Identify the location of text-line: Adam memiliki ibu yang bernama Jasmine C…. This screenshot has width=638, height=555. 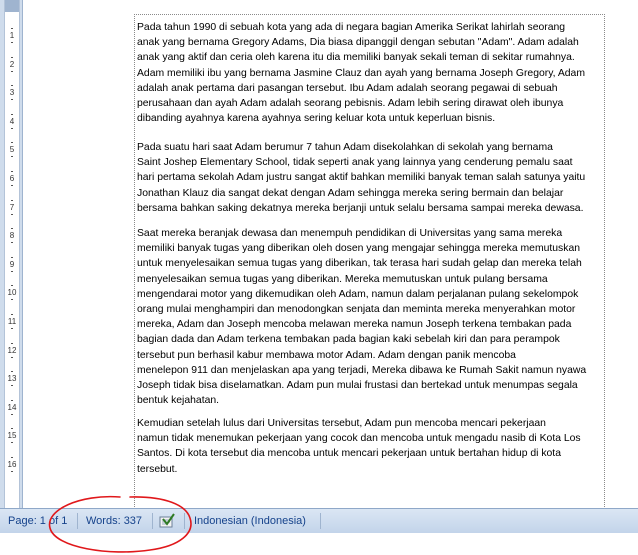
(361, 73).